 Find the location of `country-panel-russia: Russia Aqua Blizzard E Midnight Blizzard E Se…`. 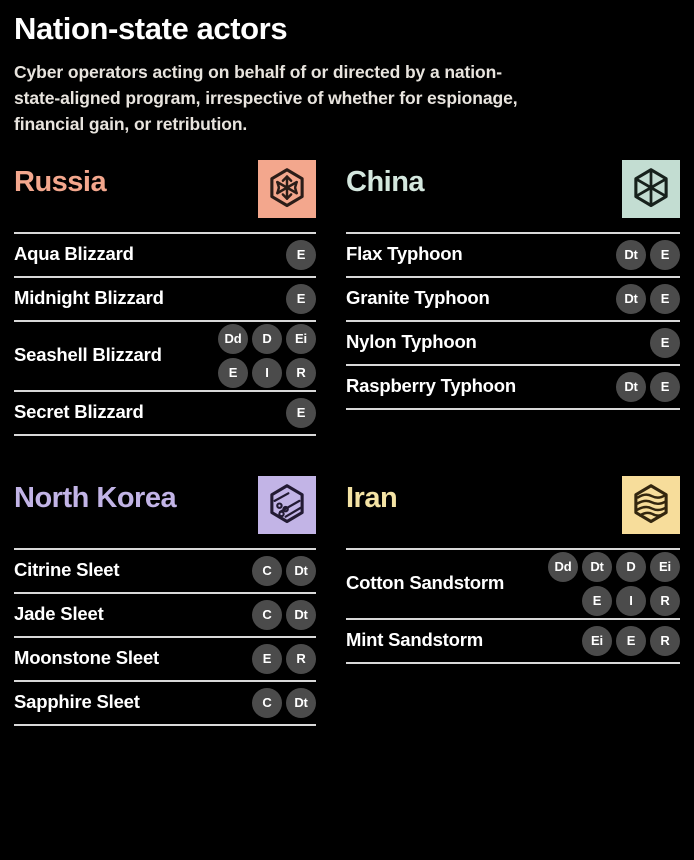

country-panel-russia: Russia Aqua Blizzard E Midnight Blizzard E Se… is located at coordinates (165, 297).